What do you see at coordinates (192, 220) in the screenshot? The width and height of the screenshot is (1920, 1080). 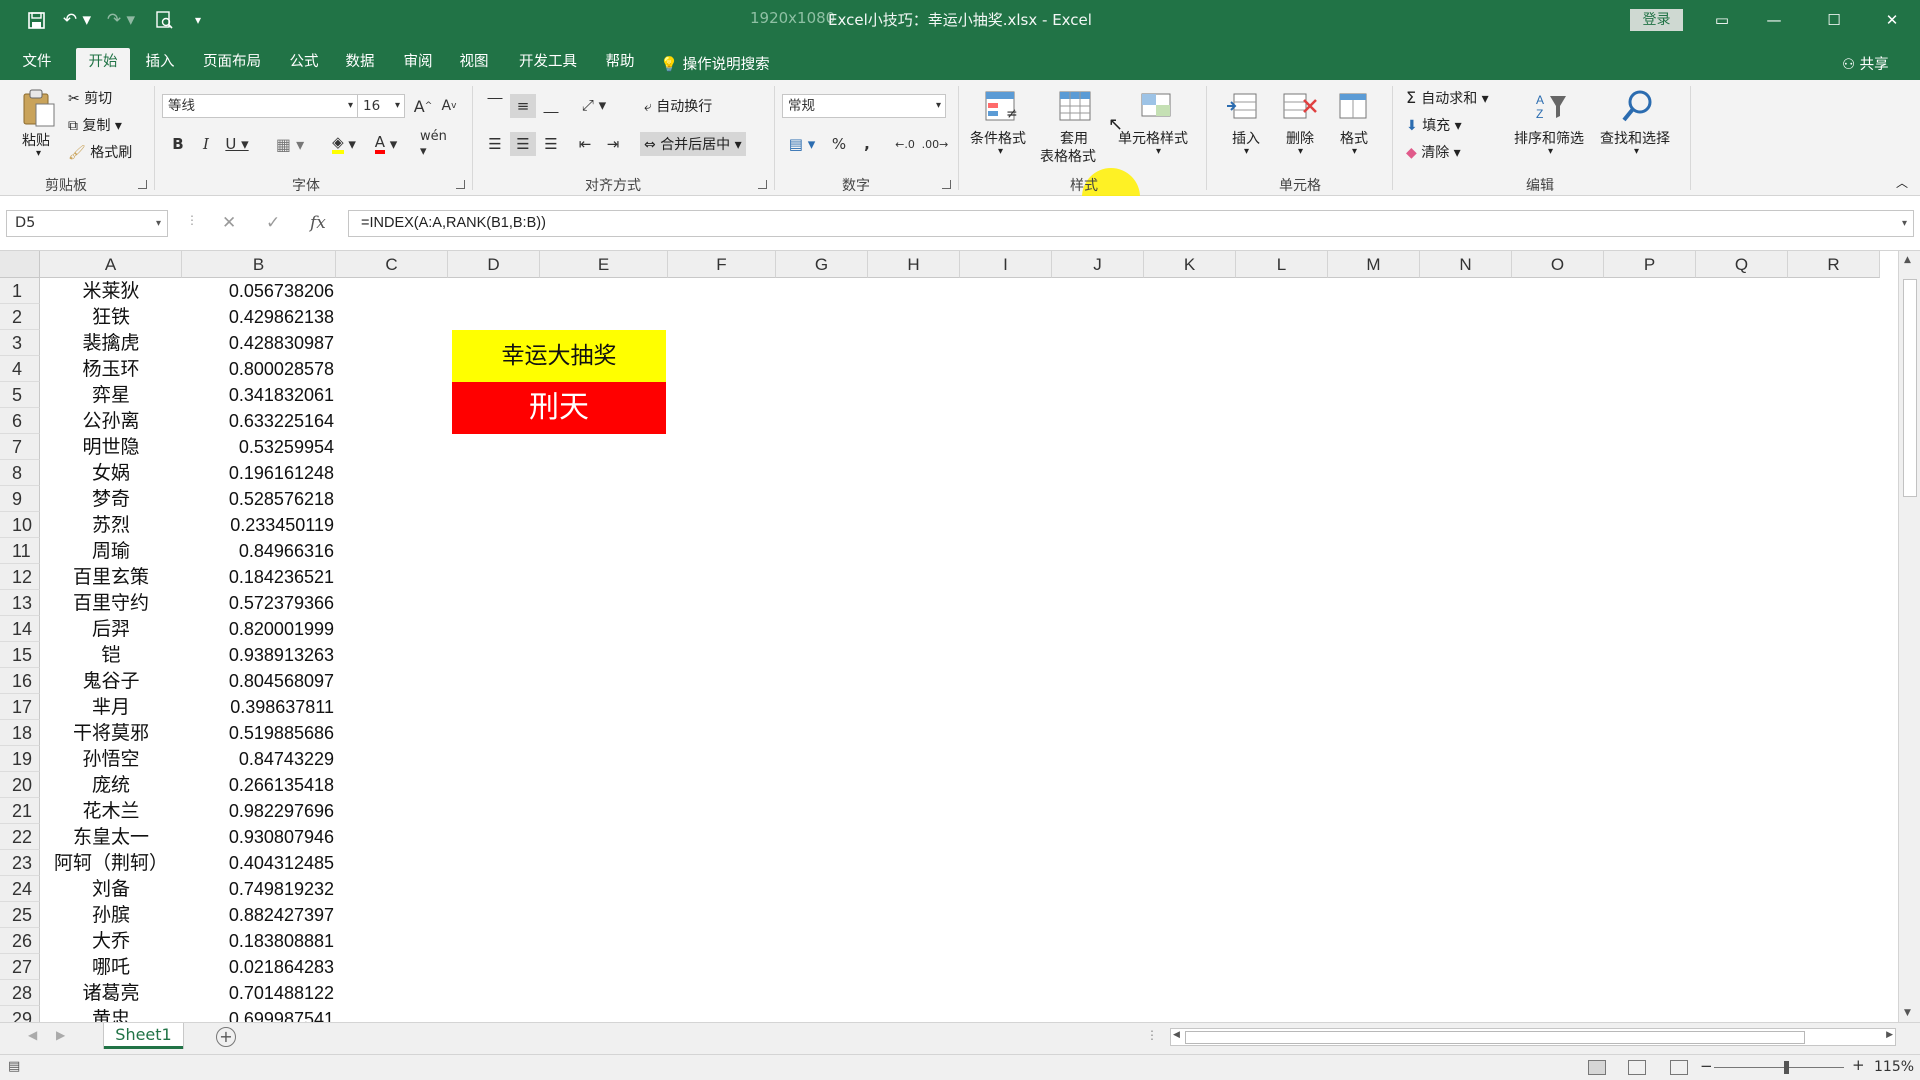 I see `more-icon: ⋮` at bounding box center [192, 220].